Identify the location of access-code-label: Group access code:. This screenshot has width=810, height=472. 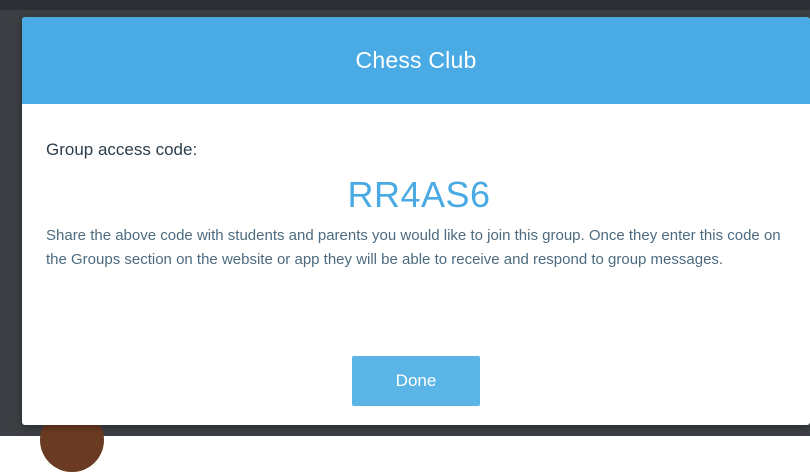
(122, 149).